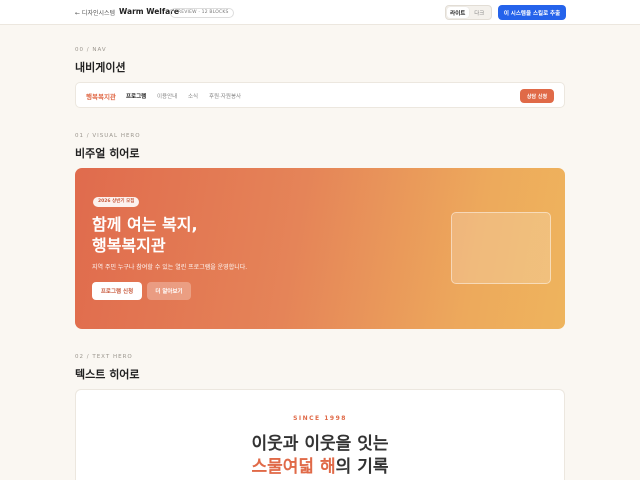  I want to click on section-title-nav: 내비게이션, so click(100, 67).